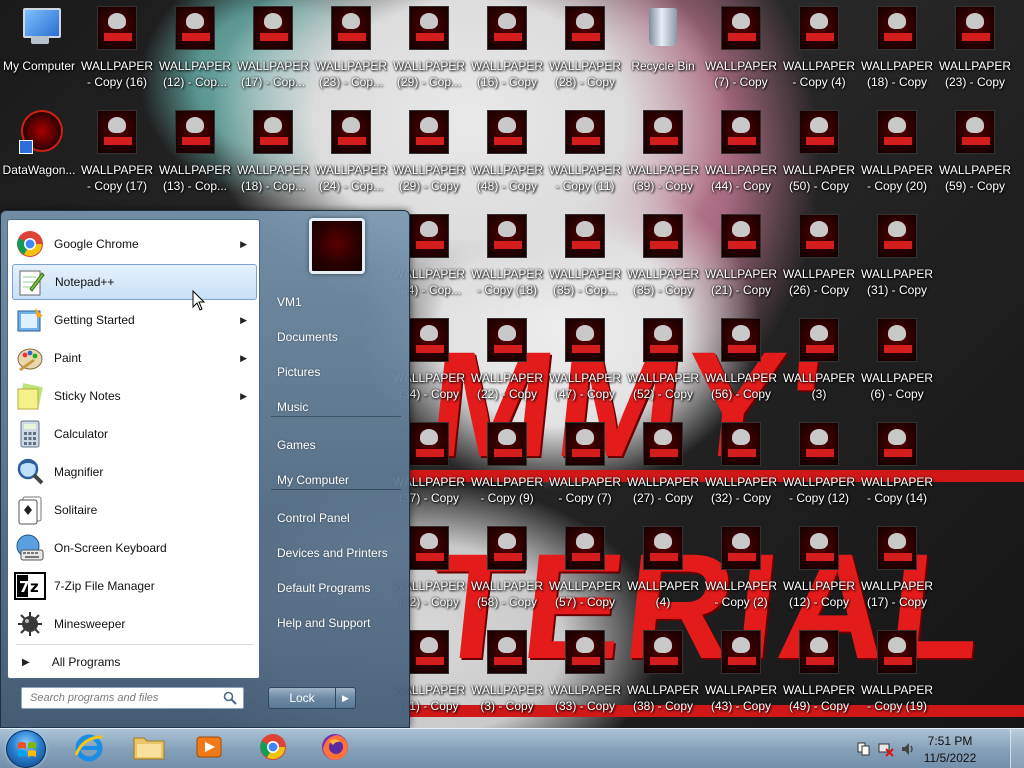  I want to click on icon-wallpaper: WALLPAPER (59) - Copy, so click(975, 154).